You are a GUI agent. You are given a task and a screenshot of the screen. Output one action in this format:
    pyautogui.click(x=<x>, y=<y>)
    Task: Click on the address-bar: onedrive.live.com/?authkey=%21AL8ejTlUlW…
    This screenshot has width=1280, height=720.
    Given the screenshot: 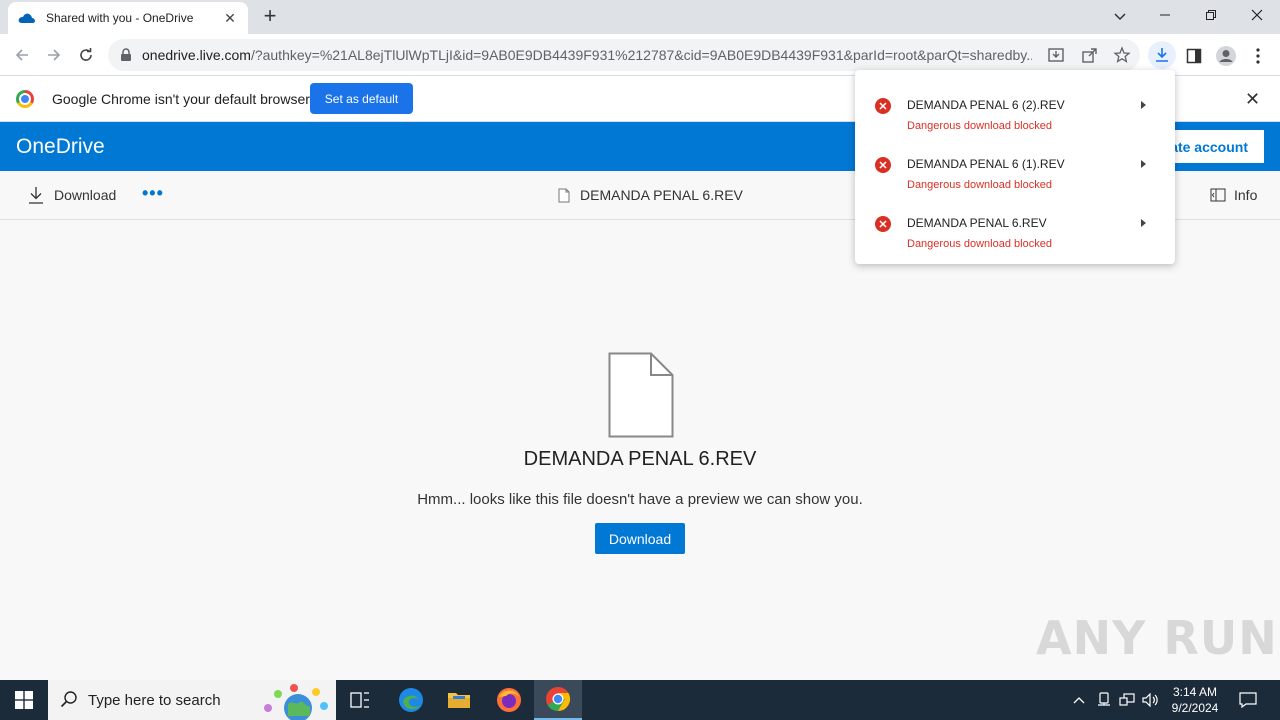 What is the action you would take?
    pyautogui.click(x=624, y=55)
    